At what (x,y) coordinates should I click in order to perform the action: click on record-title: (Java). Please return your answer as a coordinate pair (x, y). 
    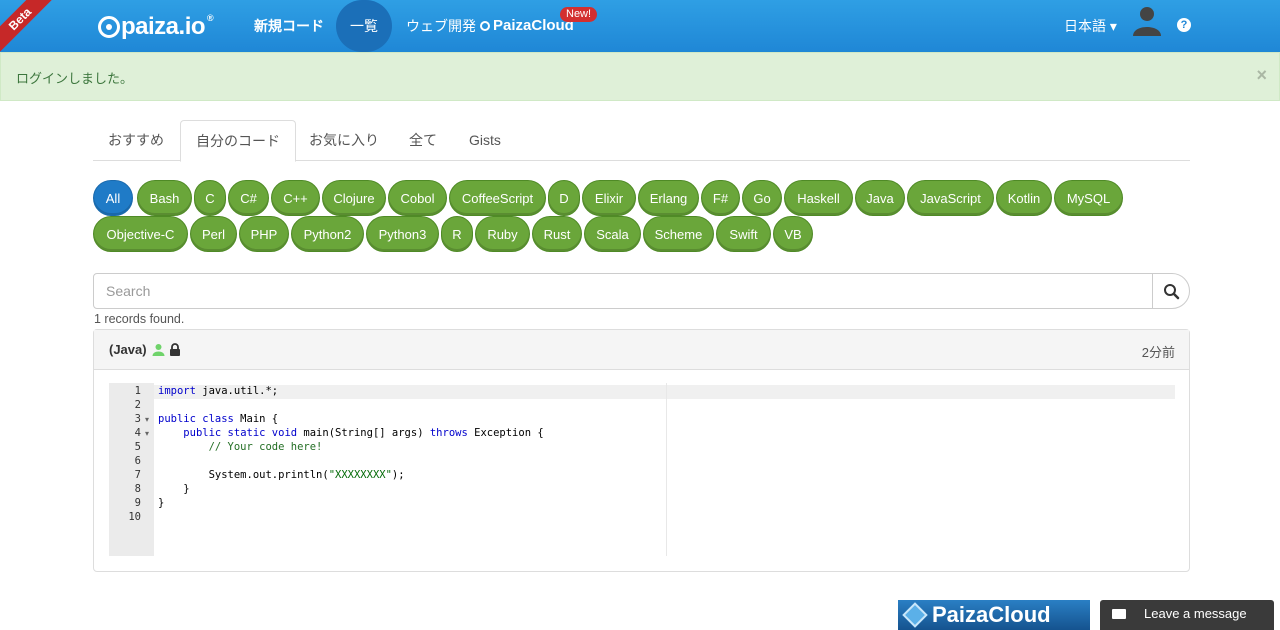
    Looking at the image, I should click on (145, 349).